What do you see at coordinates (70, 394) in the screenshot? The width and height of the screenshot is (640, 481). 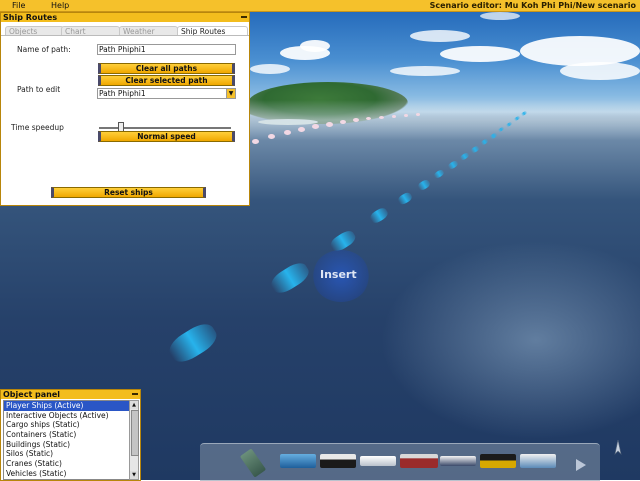 I see `object-panel-header: Object panel` at bounding box center [70, 394].